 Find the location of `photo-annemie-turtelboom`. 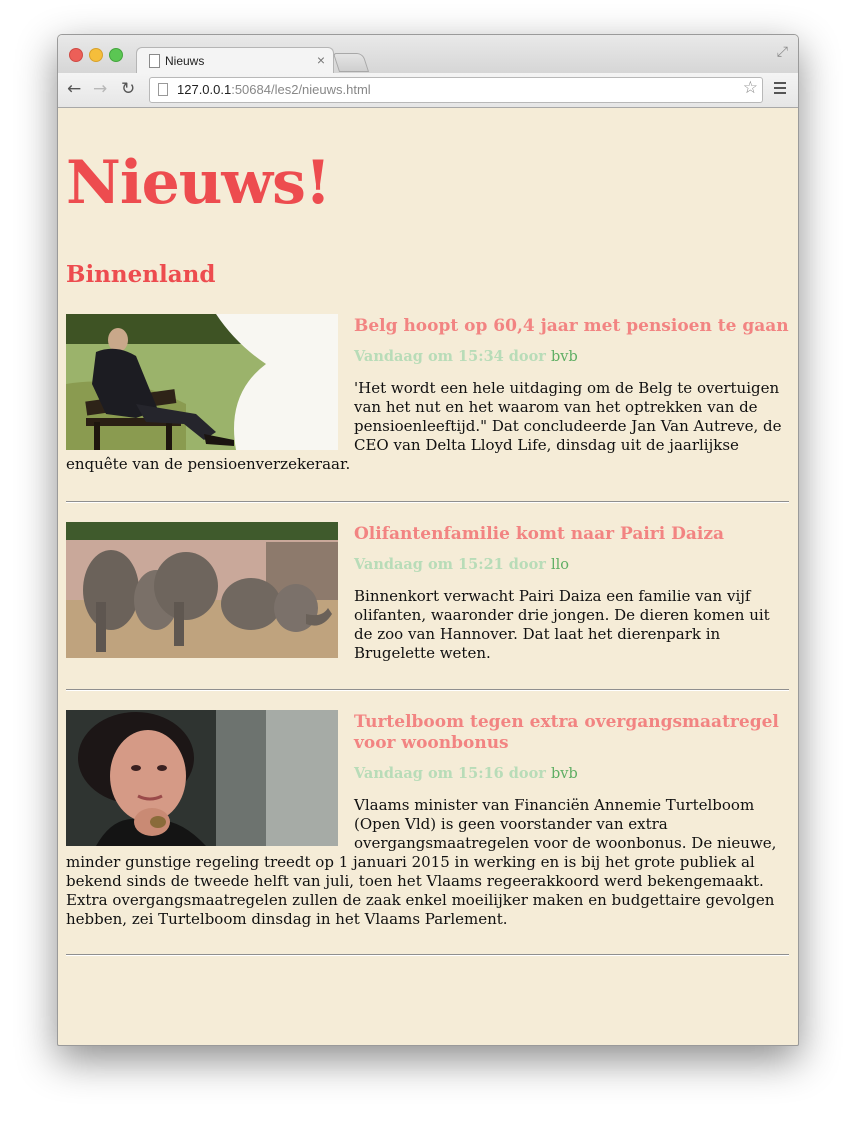

photo-annemie-turtelboom is located at coordinates (202, 778).